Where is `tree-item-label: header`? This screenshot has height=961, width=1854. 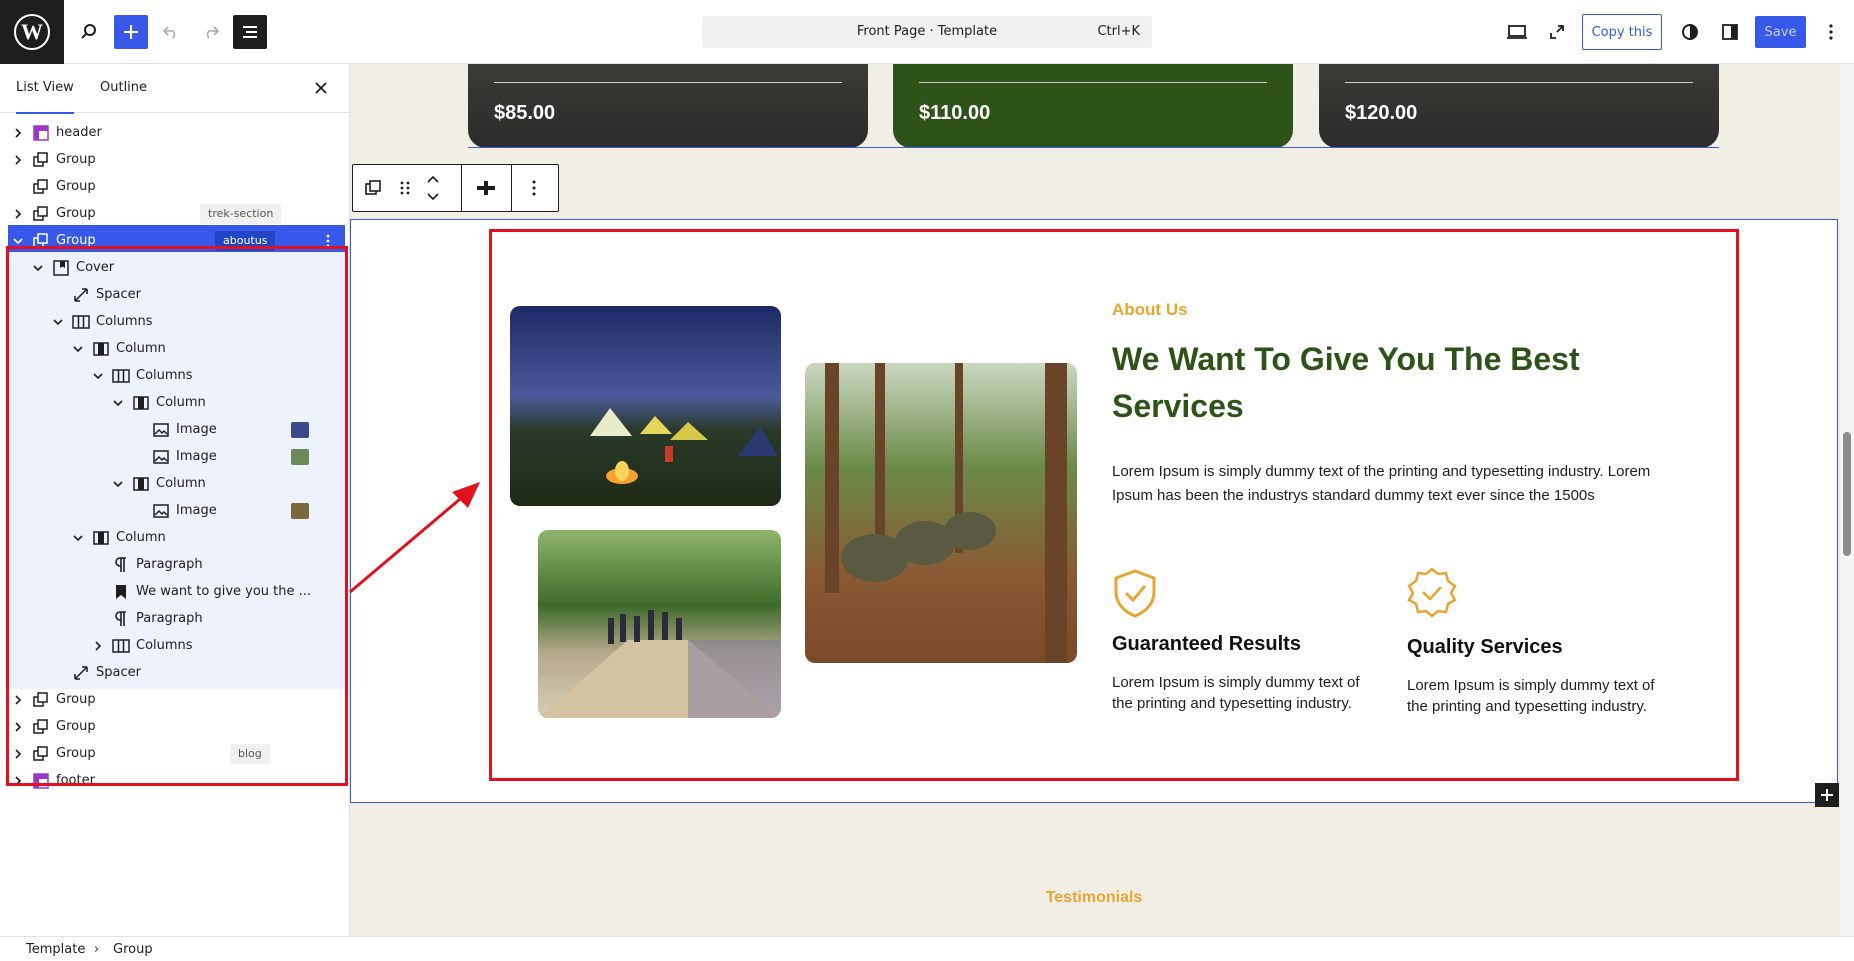 tree-item-label: header is located at coordinates (79, 132).